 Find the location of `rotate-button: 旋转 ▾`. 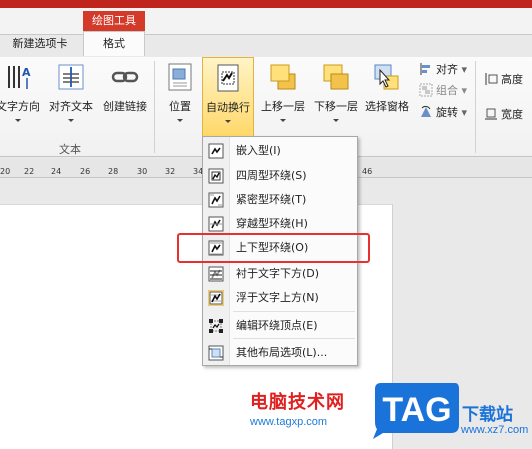

rotate-button: 旋转 ▾ is located at coordinates (443, 113).